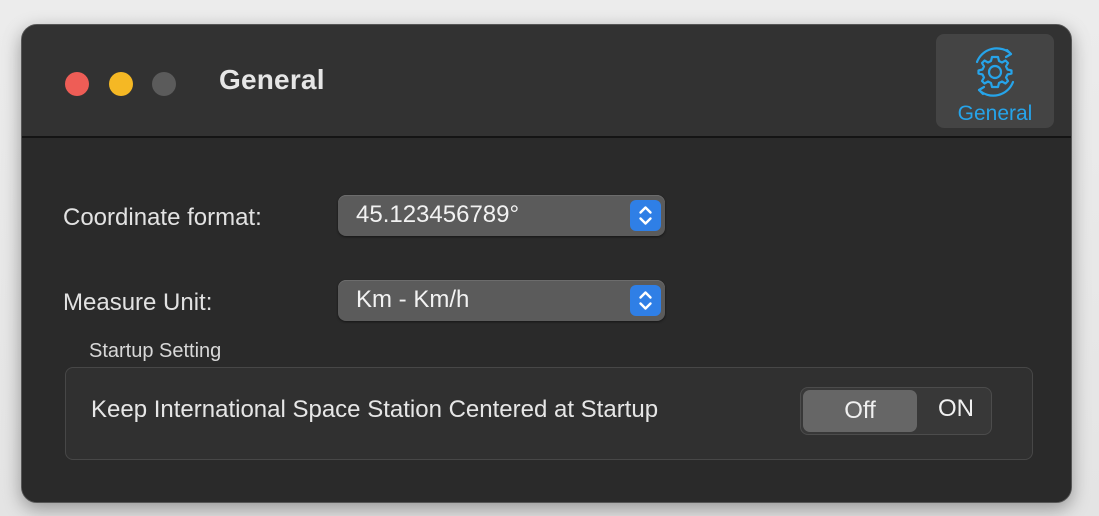 The height and width of the screenshot is (516, 1099). I want to click on close-button, so click(77, 84).